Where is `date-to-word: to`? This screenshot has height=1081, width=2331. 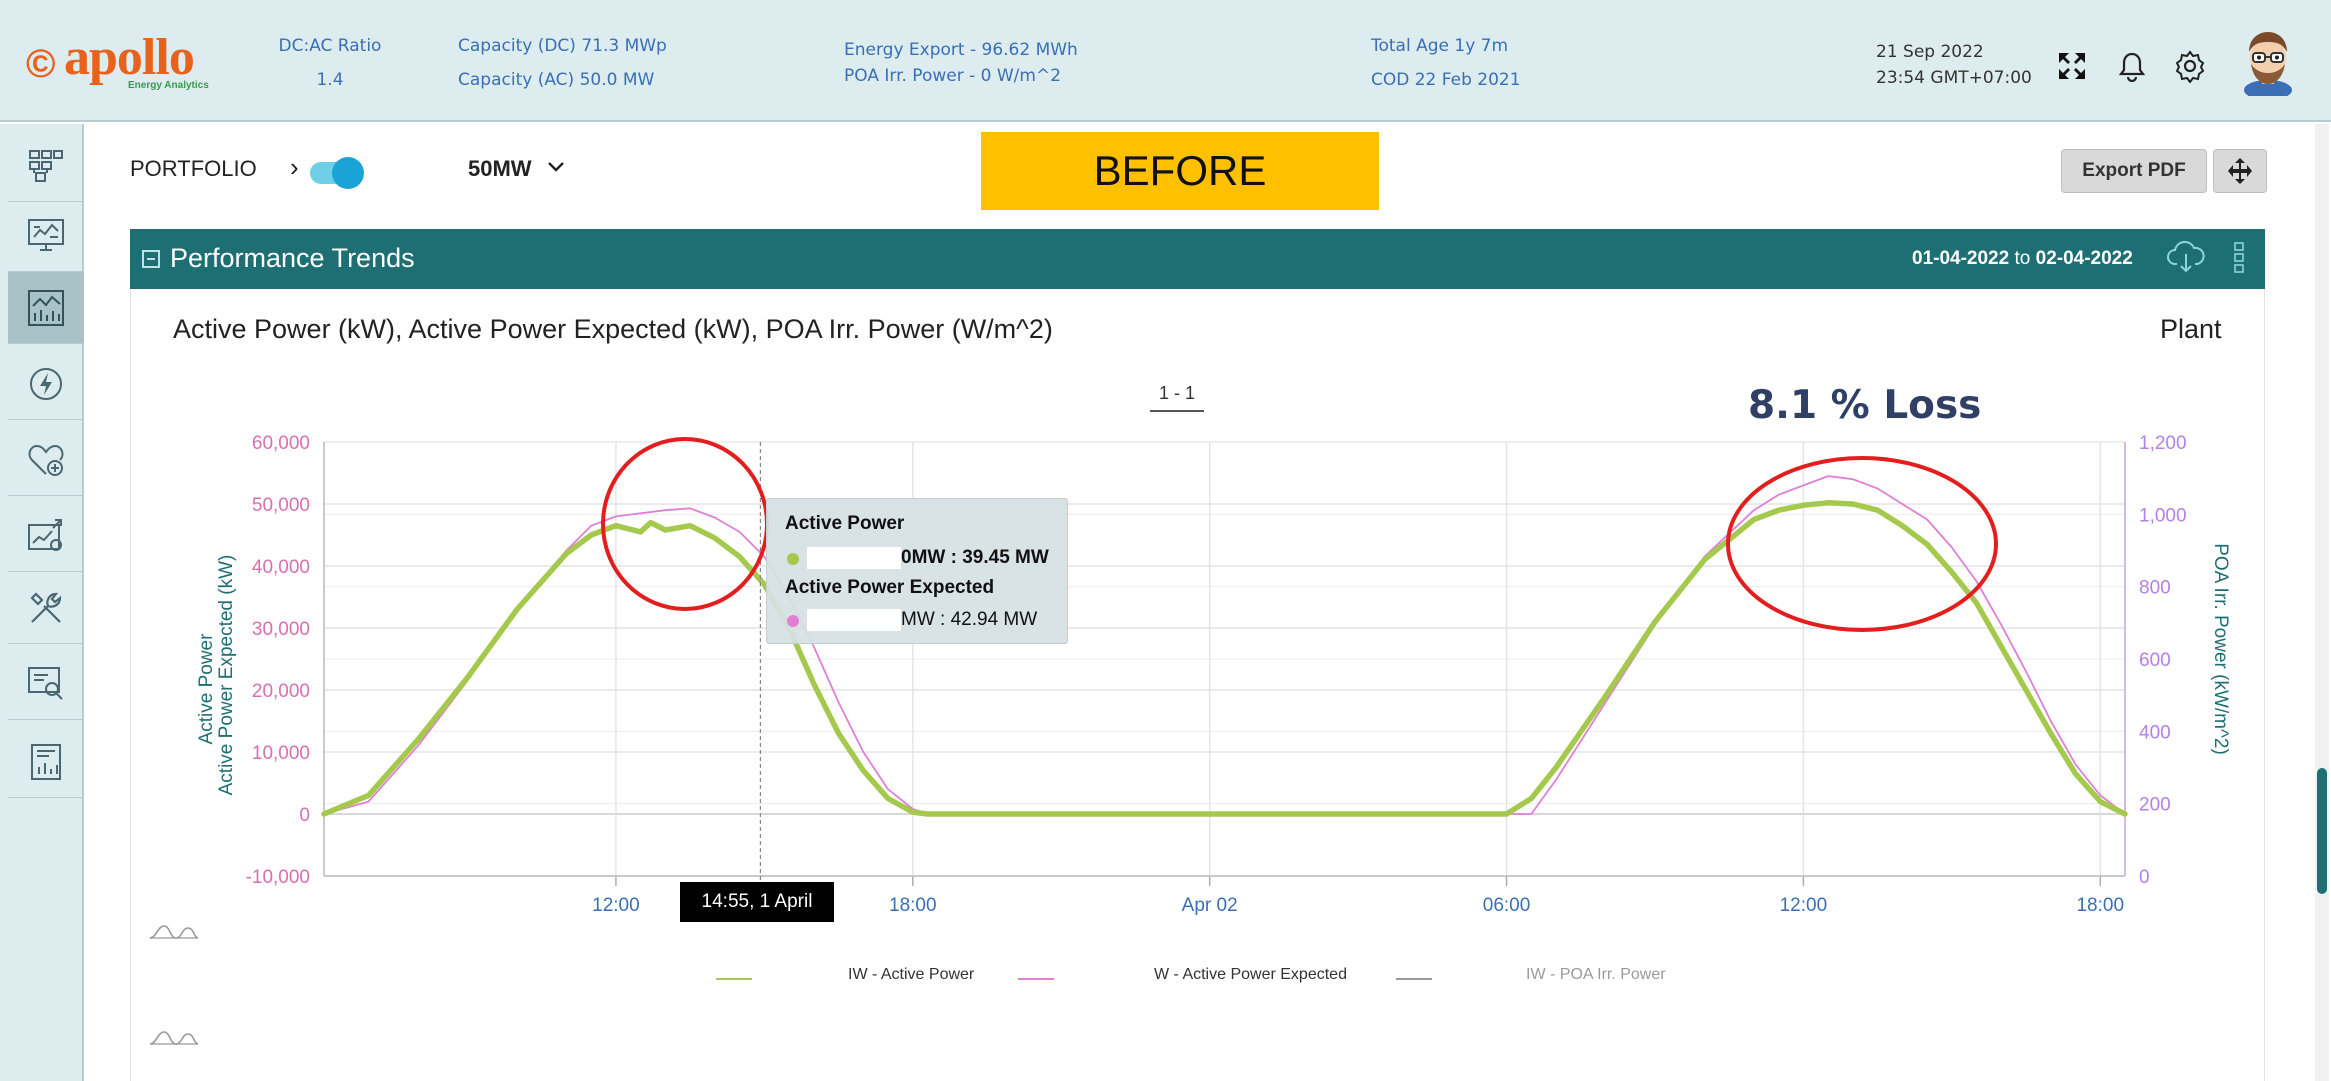
date-to-word: to is located at coordinates (2022, 258).